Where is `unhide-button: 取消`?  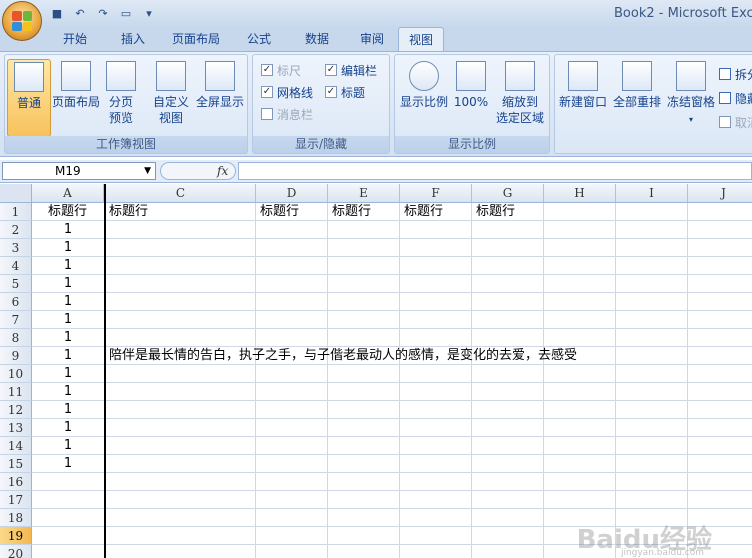 unhide-button: 取消 is located at coordinates (735, 122).